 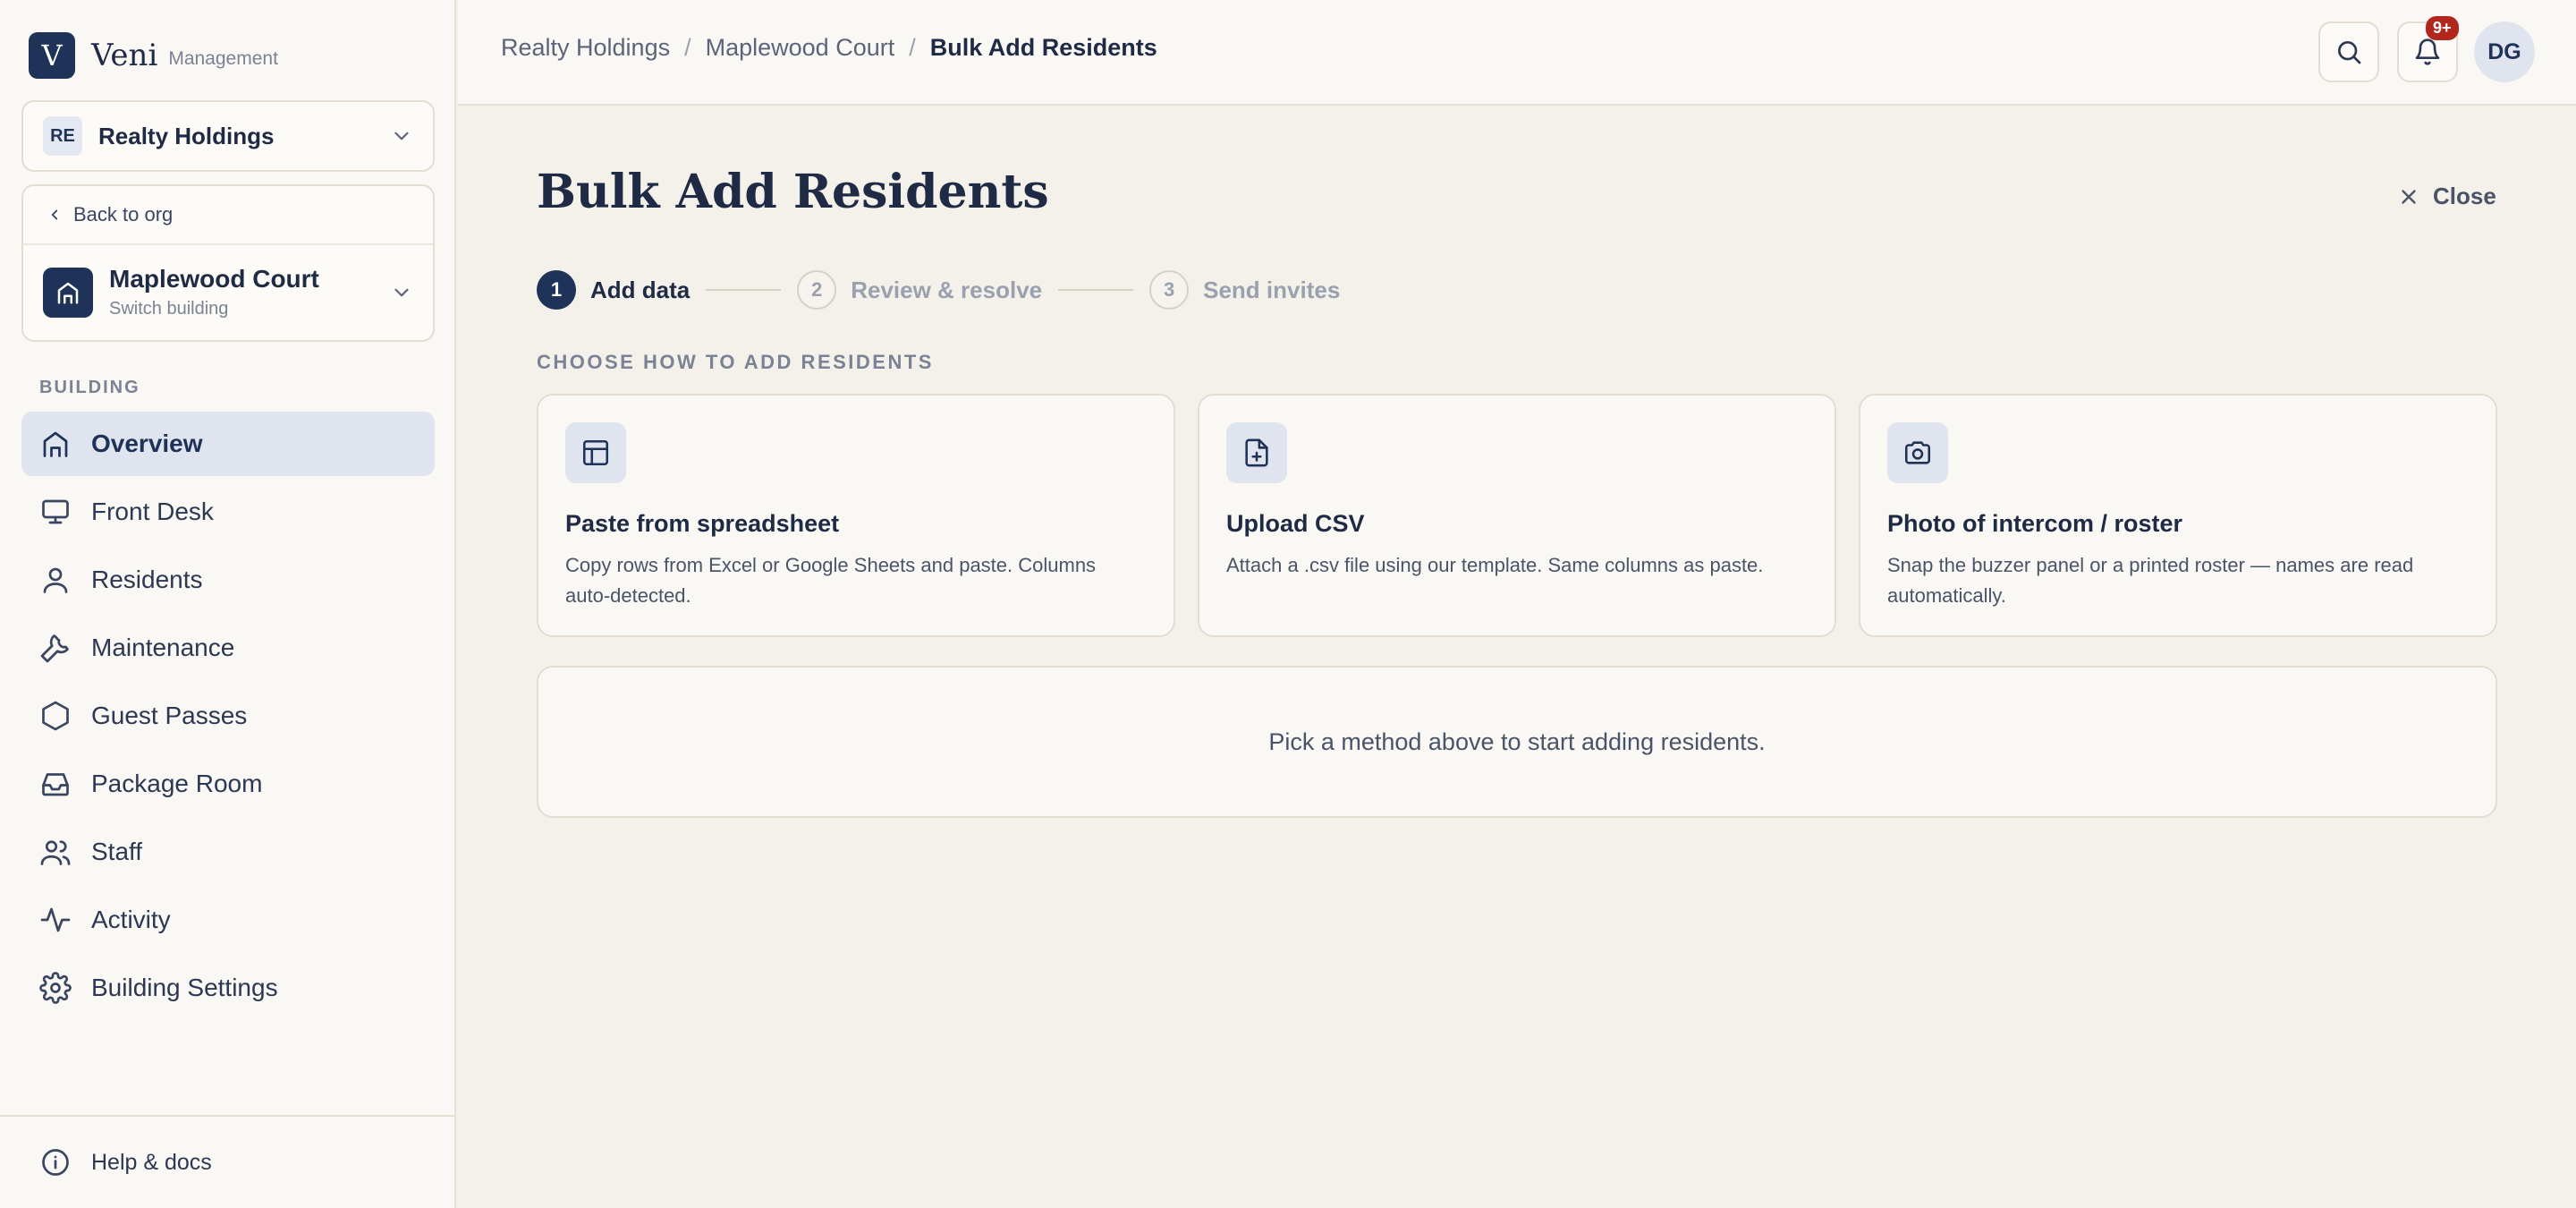 What do you see at coordinates (735, 362) in the screenshot?
I see `method-section-label: CHOOSE HOW TO ADD RESIDENTS` at bounding box center [735, 362].